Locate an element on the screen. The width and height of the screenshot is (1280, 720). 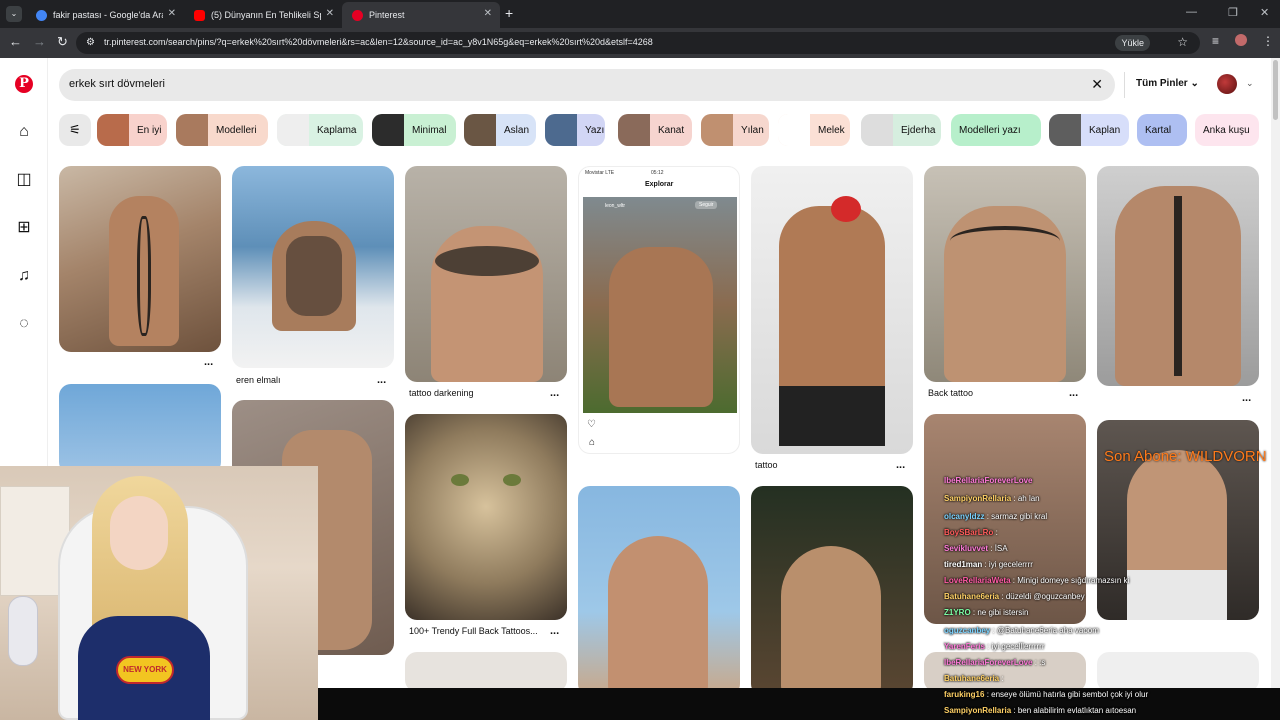
site-info-icon: ⚙ is located at coordinates (90, 42).